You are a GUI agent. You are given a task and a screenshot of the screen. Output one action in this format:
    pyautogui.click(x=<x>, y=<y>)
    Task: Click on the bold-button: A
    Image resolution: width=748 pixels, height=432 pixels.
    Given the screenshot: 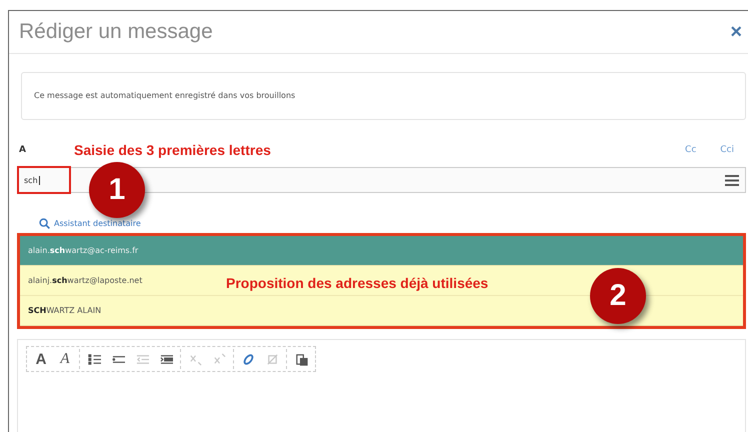 What is the action you would take?
    pyautogui.click(x=41, y=359)
    